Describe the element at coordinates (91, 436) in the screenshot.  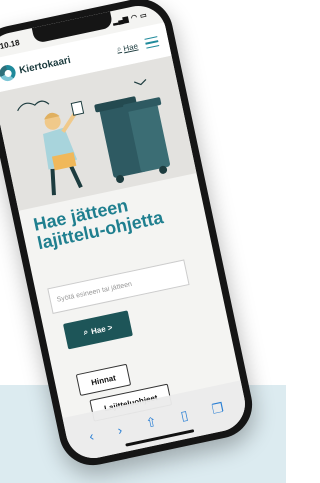
I see `chevron-left-icon: ‹` at that location.